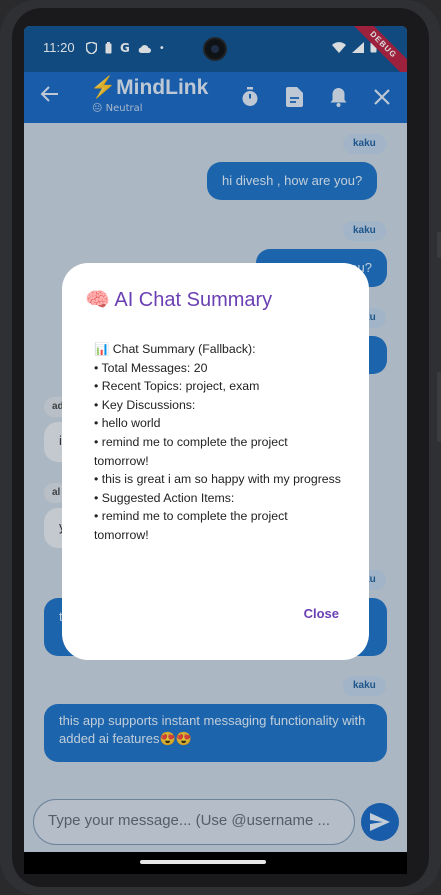 The height and width of the screenshot is (895, 441). Describe the element at coordinates (203, 862) in the screenshot. I see `home-gesture-bar` at that location.